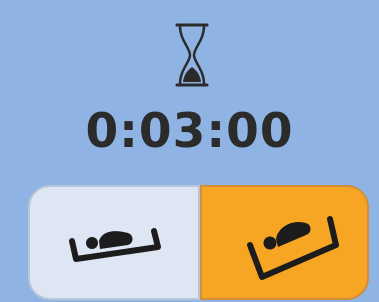 The image size is (379, 302). What do you see at coordinates (192, 55) in the screenshot?
I see `hourglass-icon` at bounding box center [192, 55].